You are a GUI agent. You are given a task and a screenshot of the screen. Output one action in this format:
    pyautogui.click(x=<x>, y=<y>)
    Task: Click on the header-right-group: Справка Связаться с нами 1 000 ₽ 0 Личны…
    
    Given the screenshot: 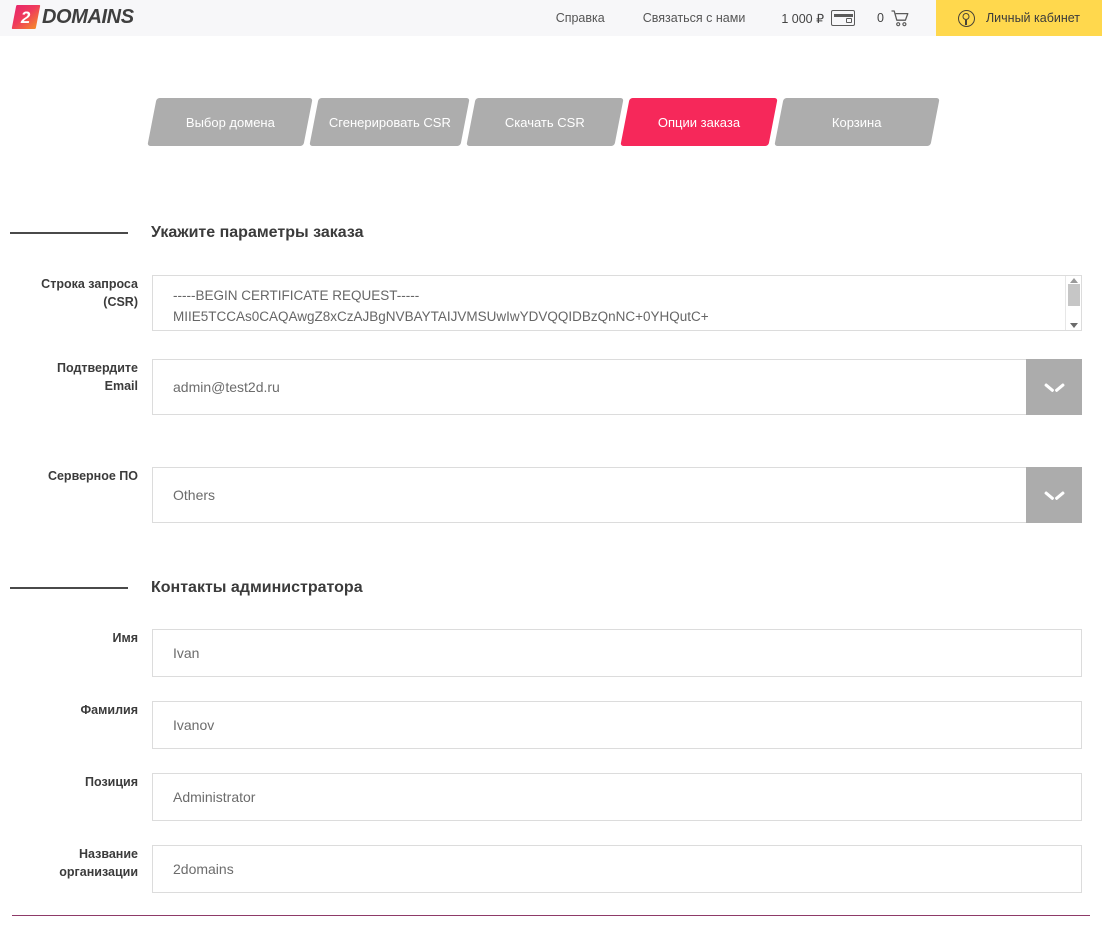 What is the action you would take?
    pyautogui.click(x=829, y=18)
    